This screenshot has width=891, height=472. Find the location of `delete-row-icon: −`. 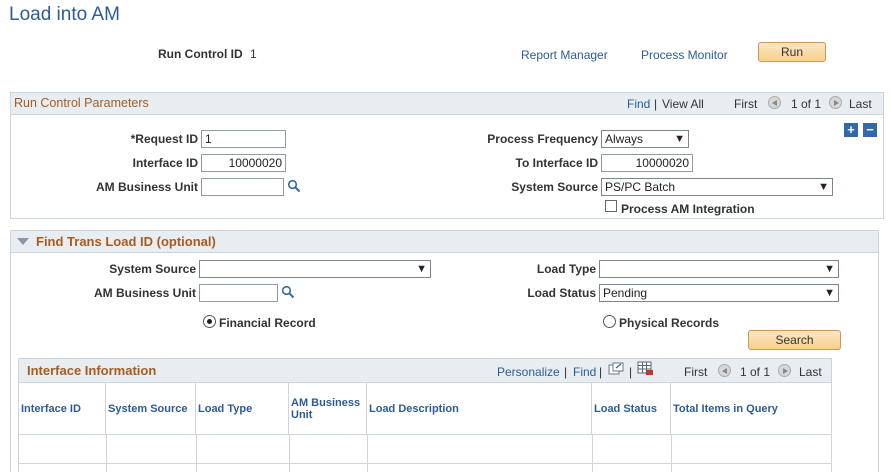

delete-row-icon: − is located at coordinates (870, 130).